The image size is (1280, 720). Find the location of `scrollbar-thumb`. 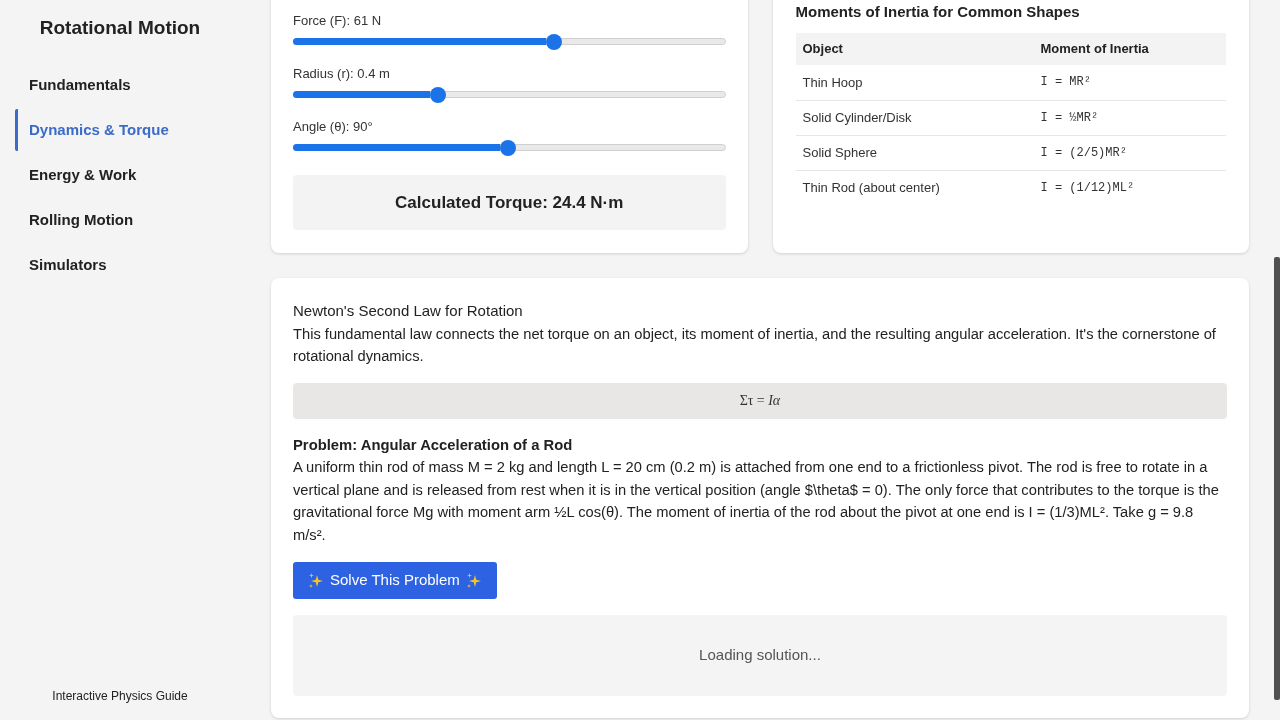

scrollbar-thumb is located at coordinates (1277, 478).